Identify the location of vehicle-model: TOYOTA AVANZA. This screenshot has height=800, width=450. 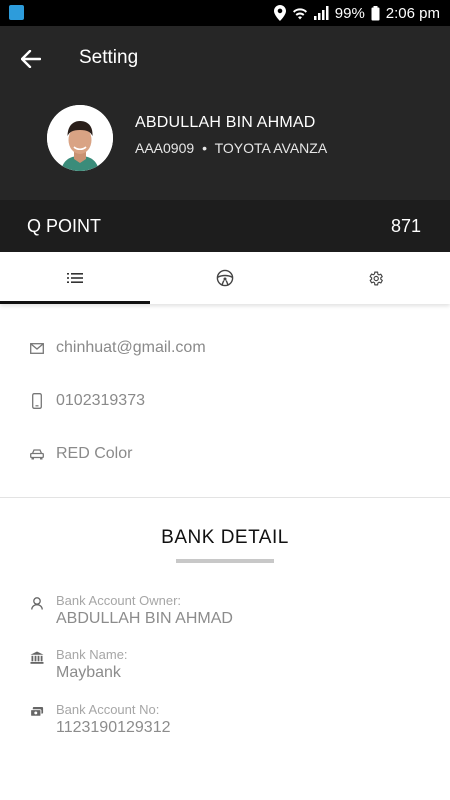
(271, 148).